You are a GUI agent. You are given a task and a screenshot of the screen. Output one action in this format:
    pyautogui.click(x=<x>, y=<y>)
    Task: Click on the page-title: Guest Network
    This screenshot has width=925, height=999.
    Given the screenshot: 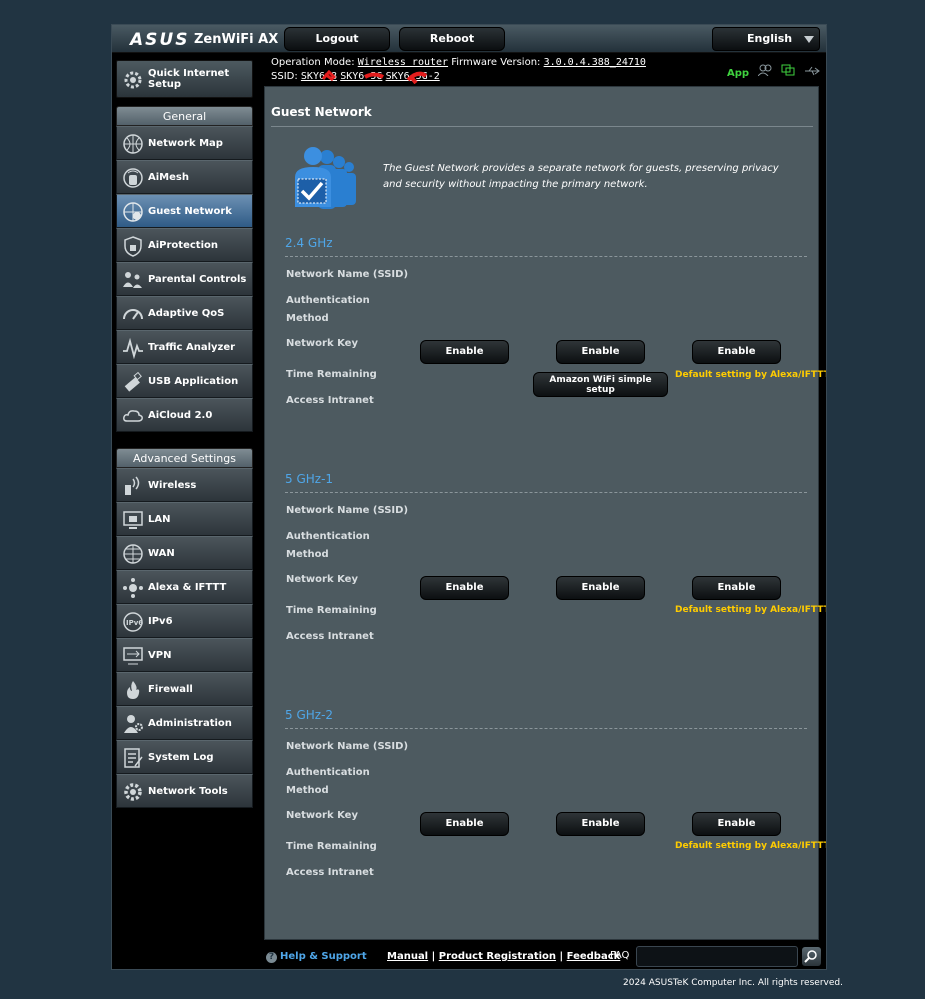 What is the action you would take?
    pyautogui.click(x=321, y=112)
    